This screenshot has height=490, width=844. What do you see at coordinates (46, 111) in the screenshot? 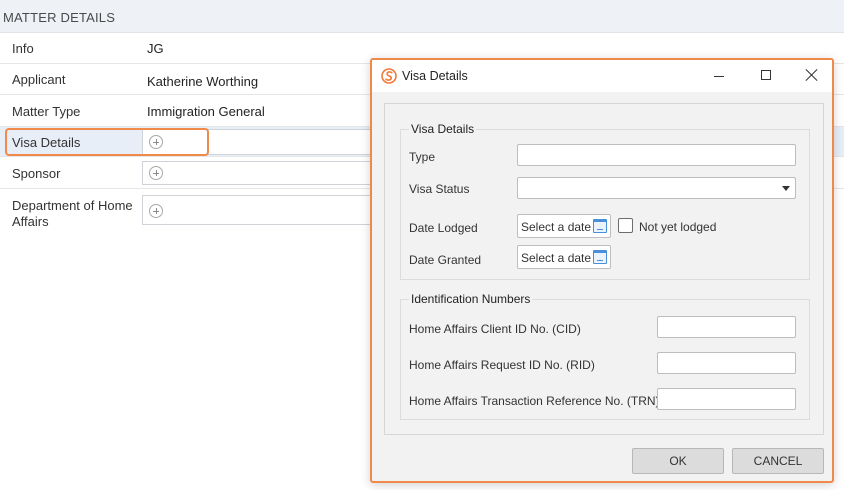
I see `matter-type-label: Matter Type` at bounding box center [46, 111].